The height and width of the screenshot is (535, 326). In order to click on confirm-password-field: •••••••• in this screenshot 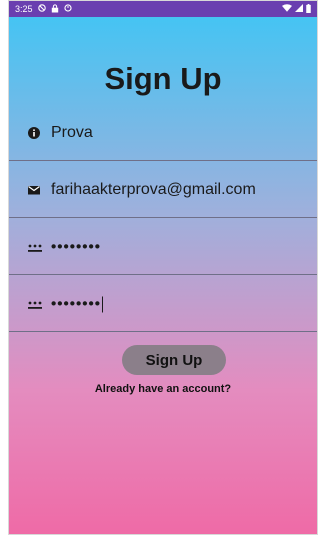, I will do `click(163, 304)`.